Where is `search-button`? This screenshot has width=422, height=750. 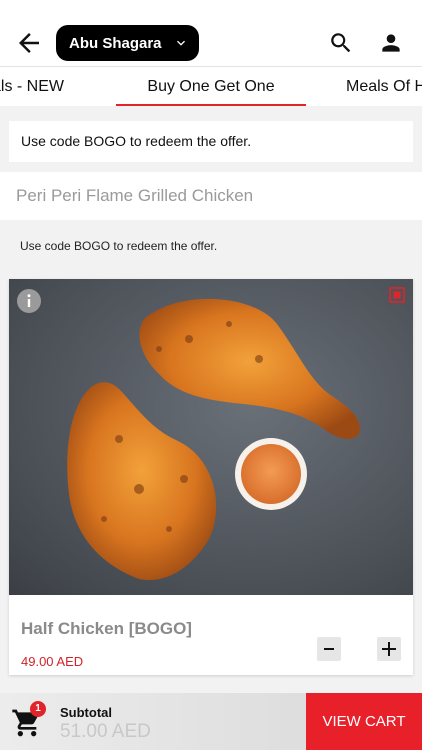
search-button is located at coordinates (341, 43).